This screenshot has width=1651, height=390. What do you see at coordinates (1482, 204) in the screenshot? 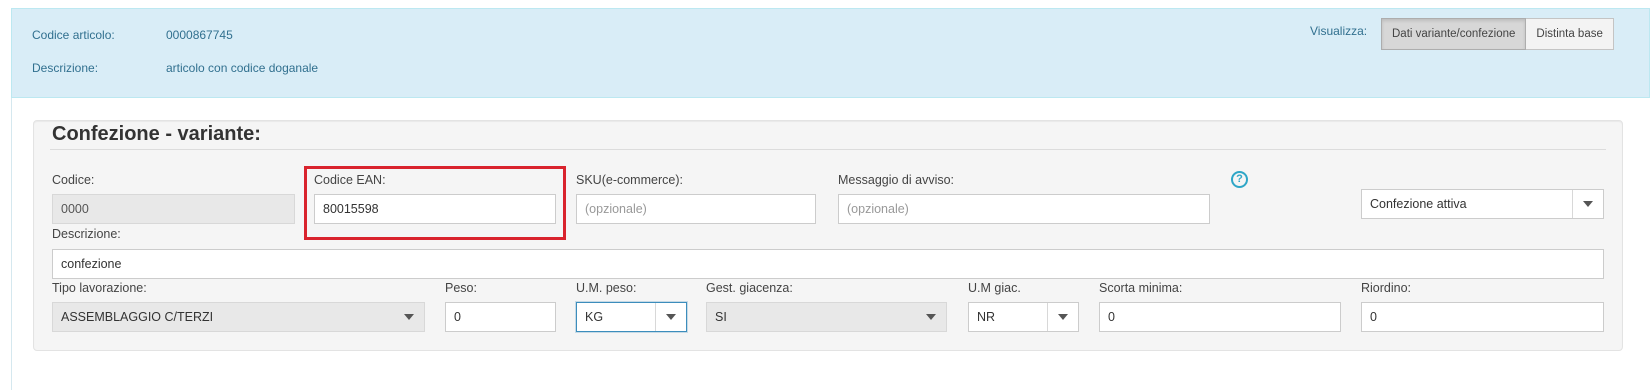
I see `stato-confezione-select: Confezione attiva` at bounding box center [1482, 204].